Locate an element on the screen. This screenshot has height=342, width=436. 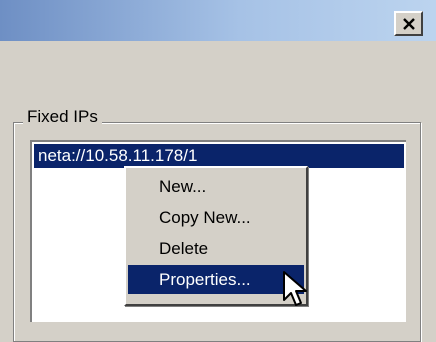
close-icon is located at coordinates (409, 23).